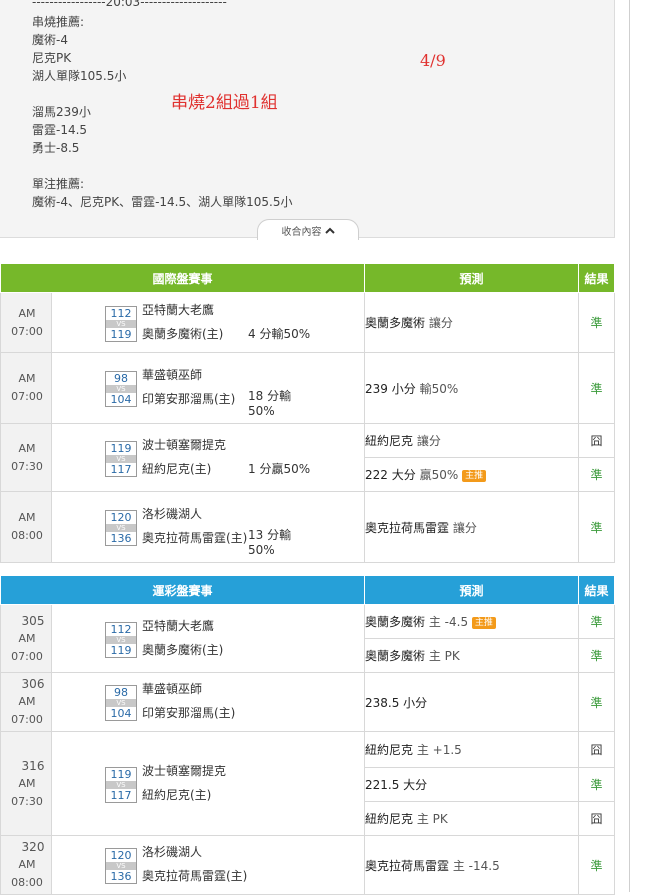  I want to click on prediction-cell: 紐約尼克 讓分, so click(472, 440).